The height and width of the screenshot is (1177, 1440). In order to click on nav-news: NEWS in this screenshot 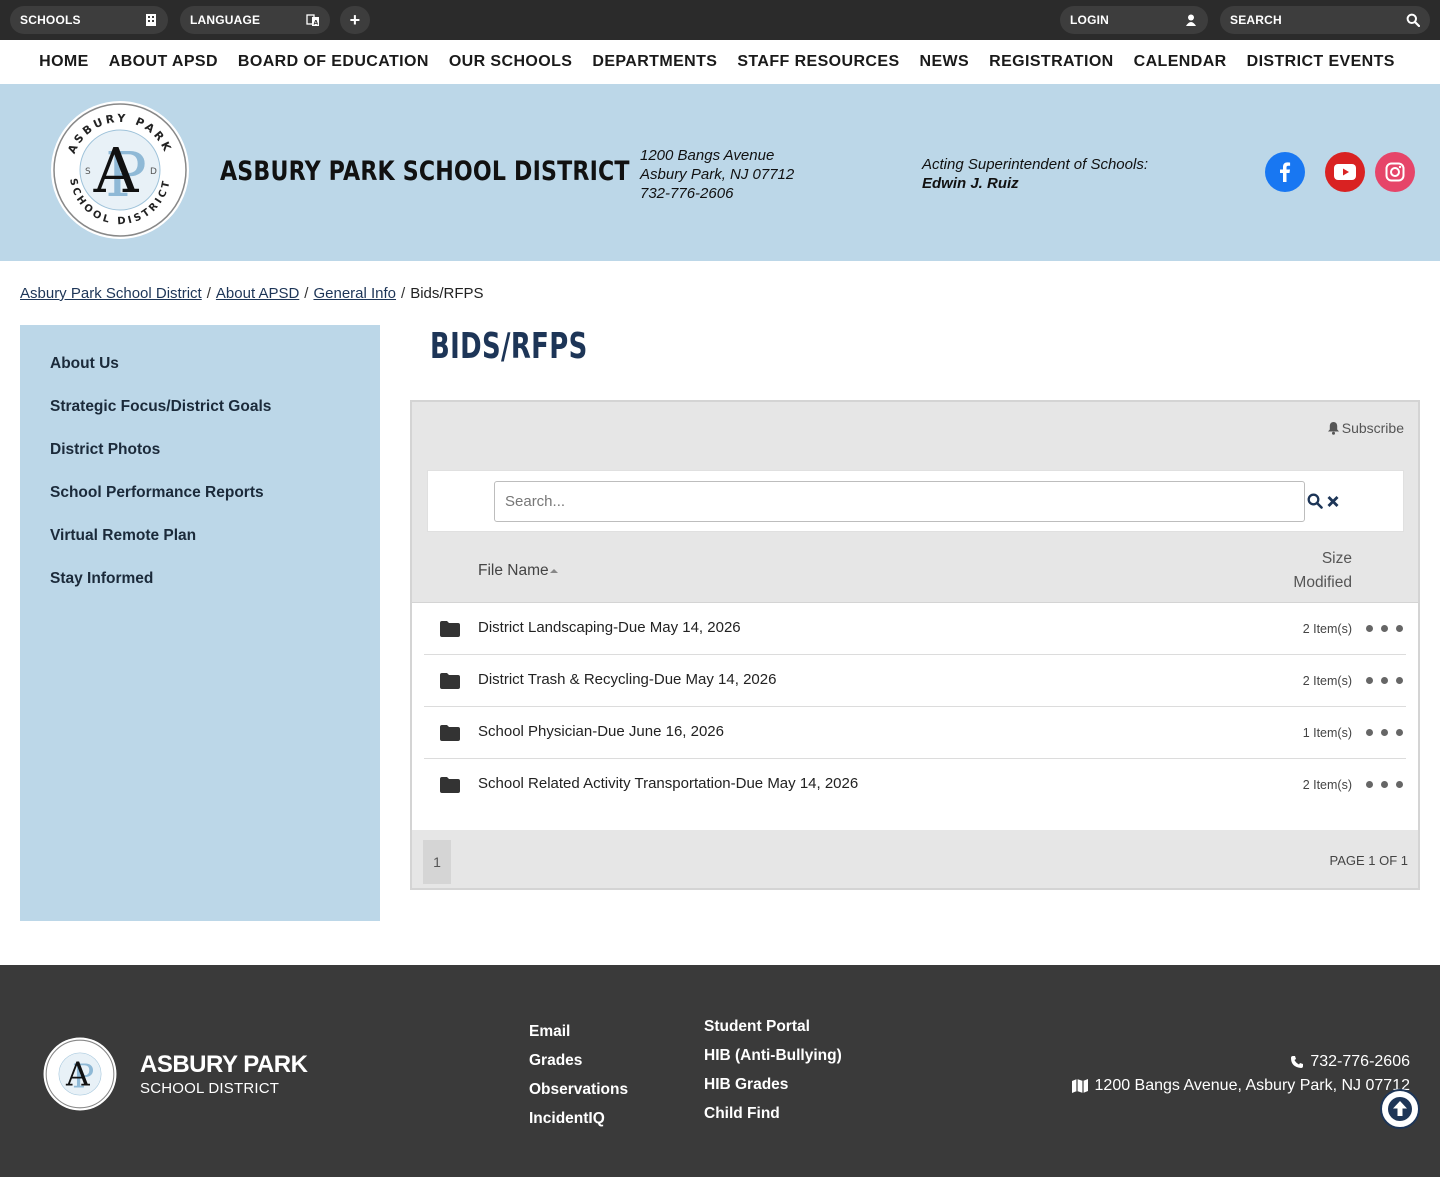, I will do `click(945, 62)`.